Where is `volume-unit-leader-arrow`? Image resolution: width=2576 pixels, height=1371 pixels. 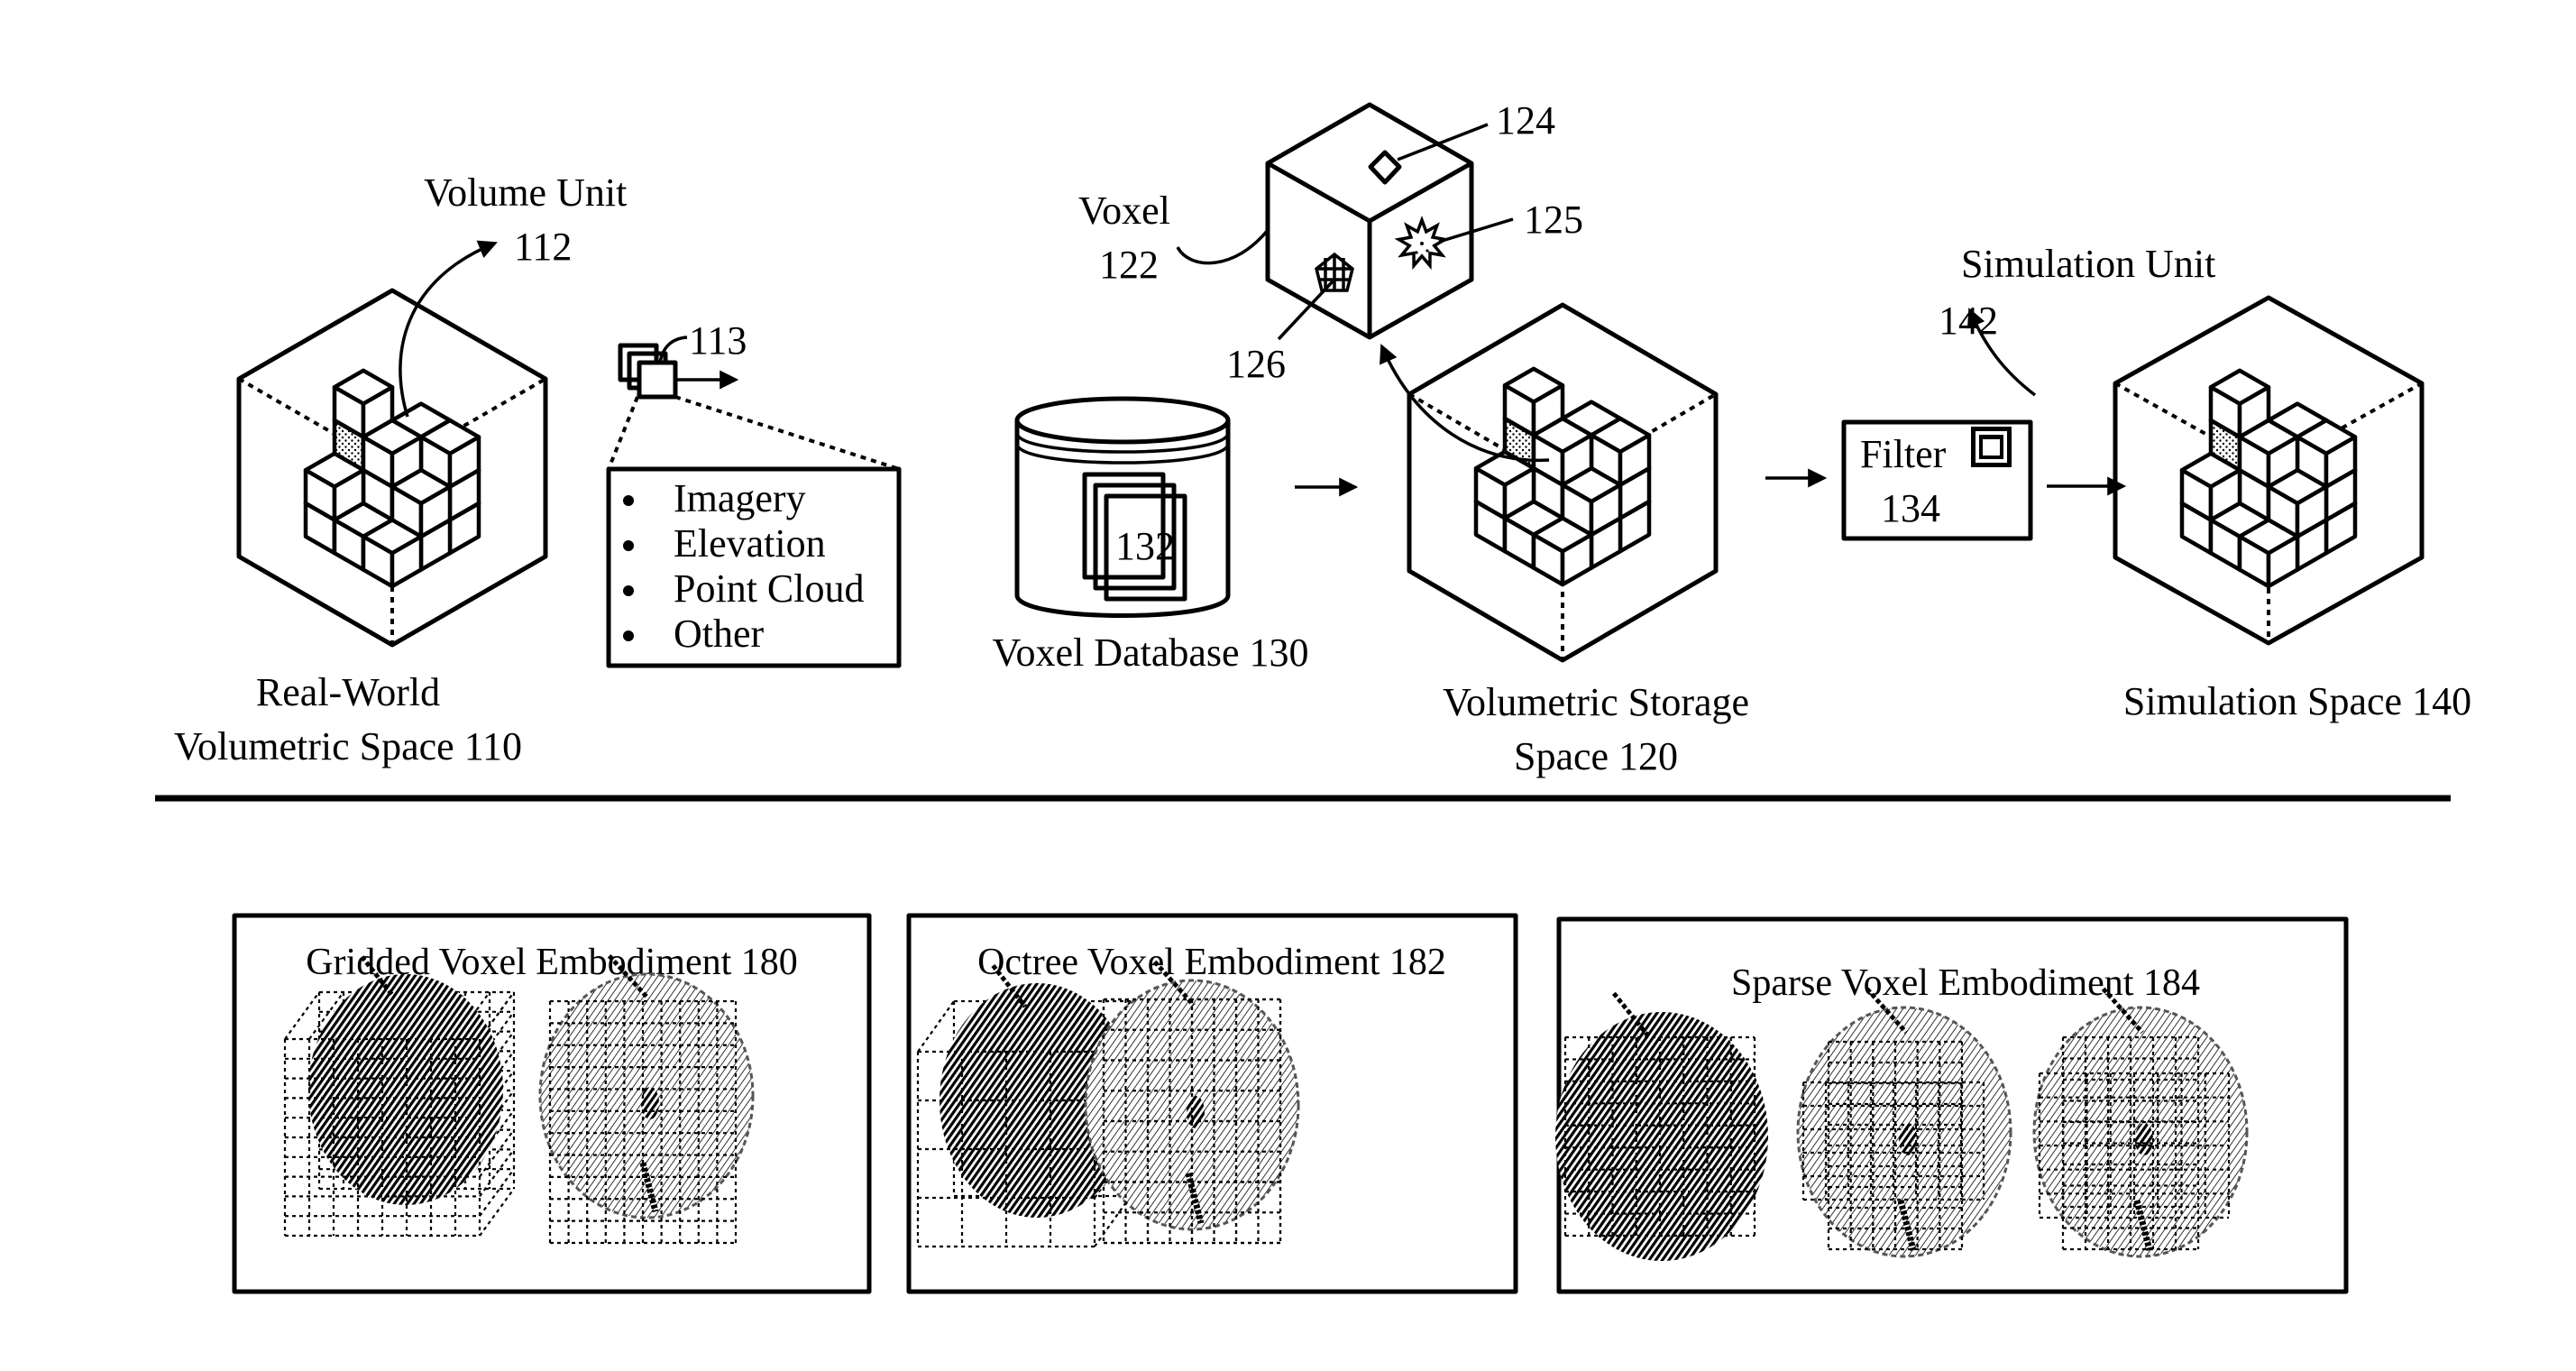
volume-unit-leader-arrow is located at coordinates (448, 329).